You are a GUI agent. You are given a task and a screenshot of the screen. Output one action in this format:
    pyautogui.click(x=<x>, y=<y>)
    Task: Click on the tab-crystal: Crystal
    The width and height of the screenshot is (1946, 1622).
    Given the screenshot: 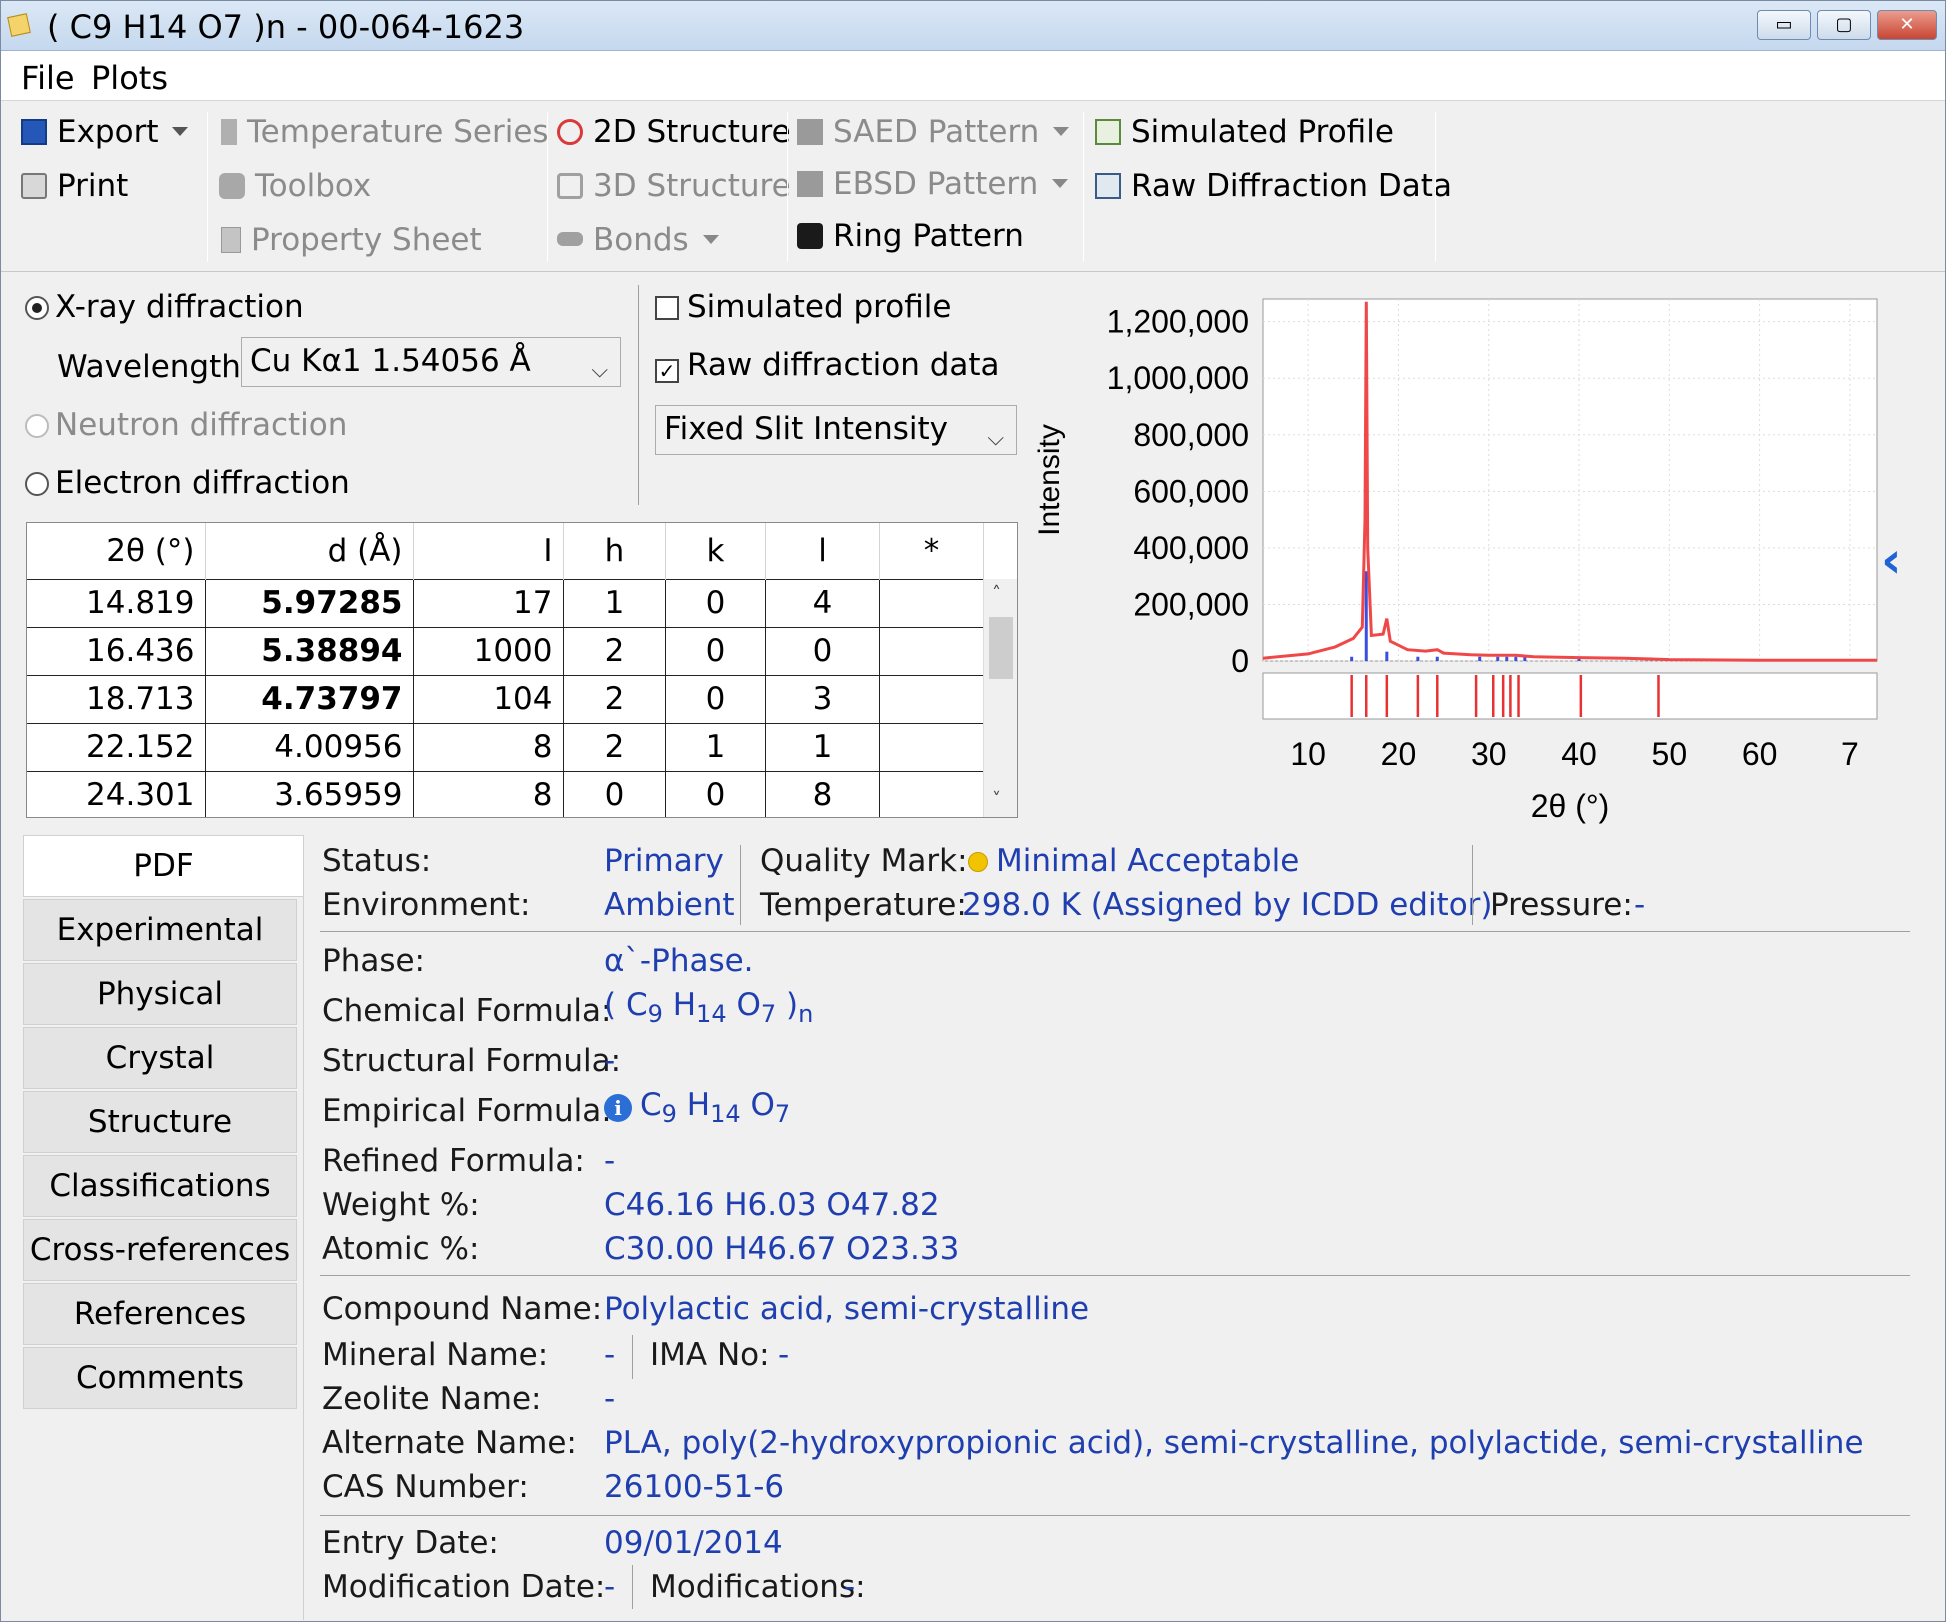 What is the action you would take?
    pyautogui.click(x=160, y=1058)
    